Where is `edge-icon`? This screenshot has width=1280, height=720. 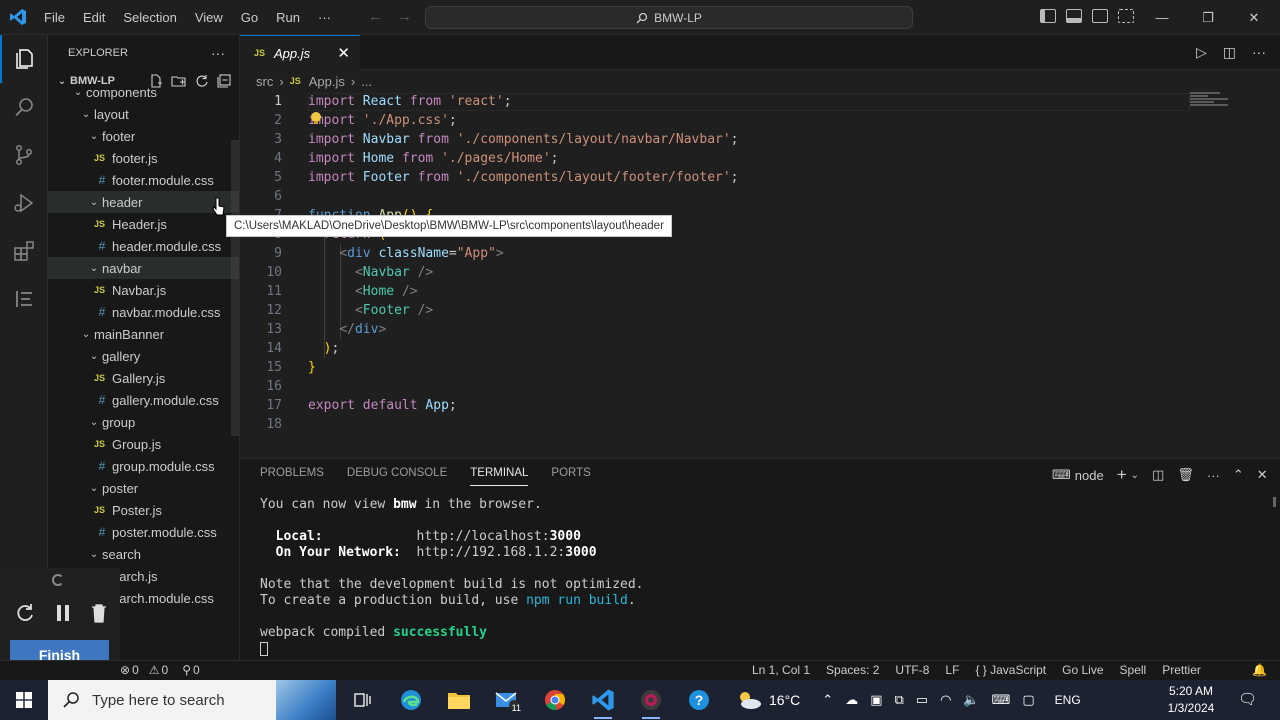
edge-icon is located at coordinates (411, 700).